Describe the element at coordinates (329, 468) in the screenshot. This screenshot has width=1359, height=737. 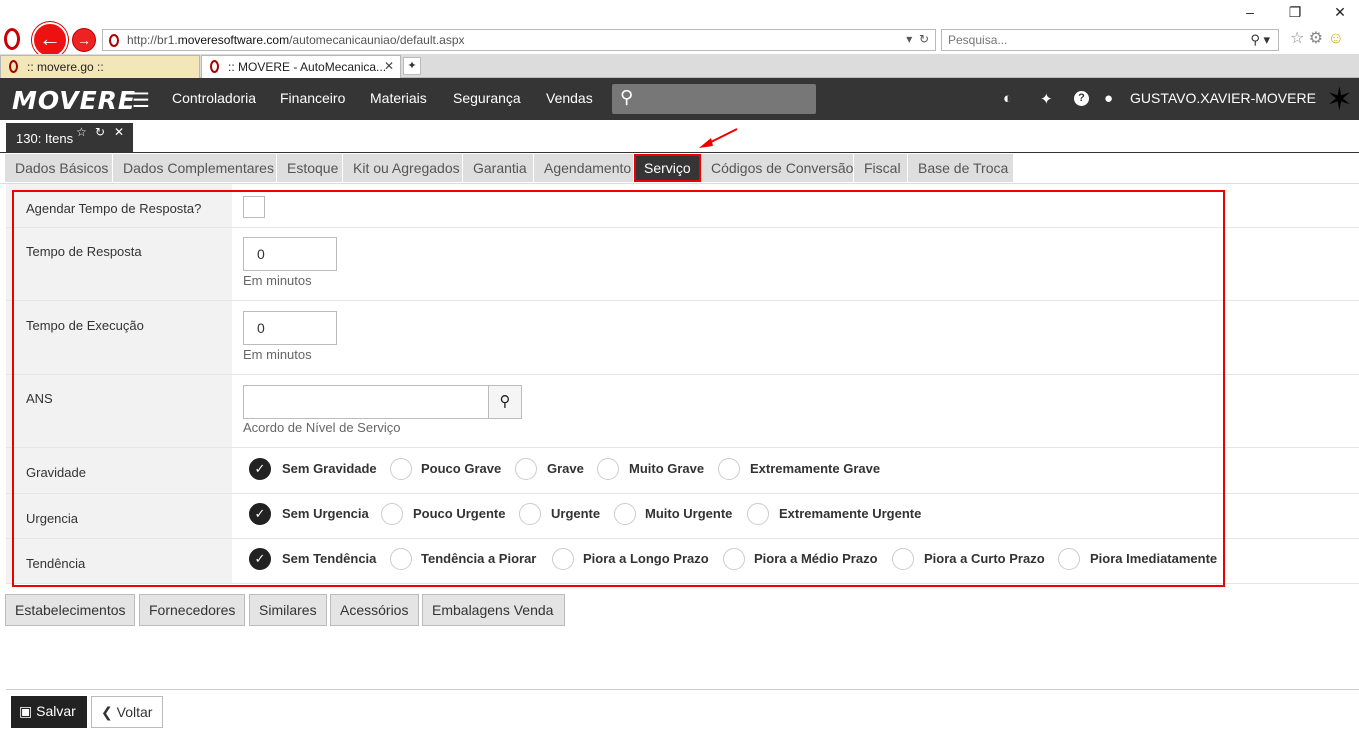
I see `label-sem-gravidade: Sem Gravidade` at that location.